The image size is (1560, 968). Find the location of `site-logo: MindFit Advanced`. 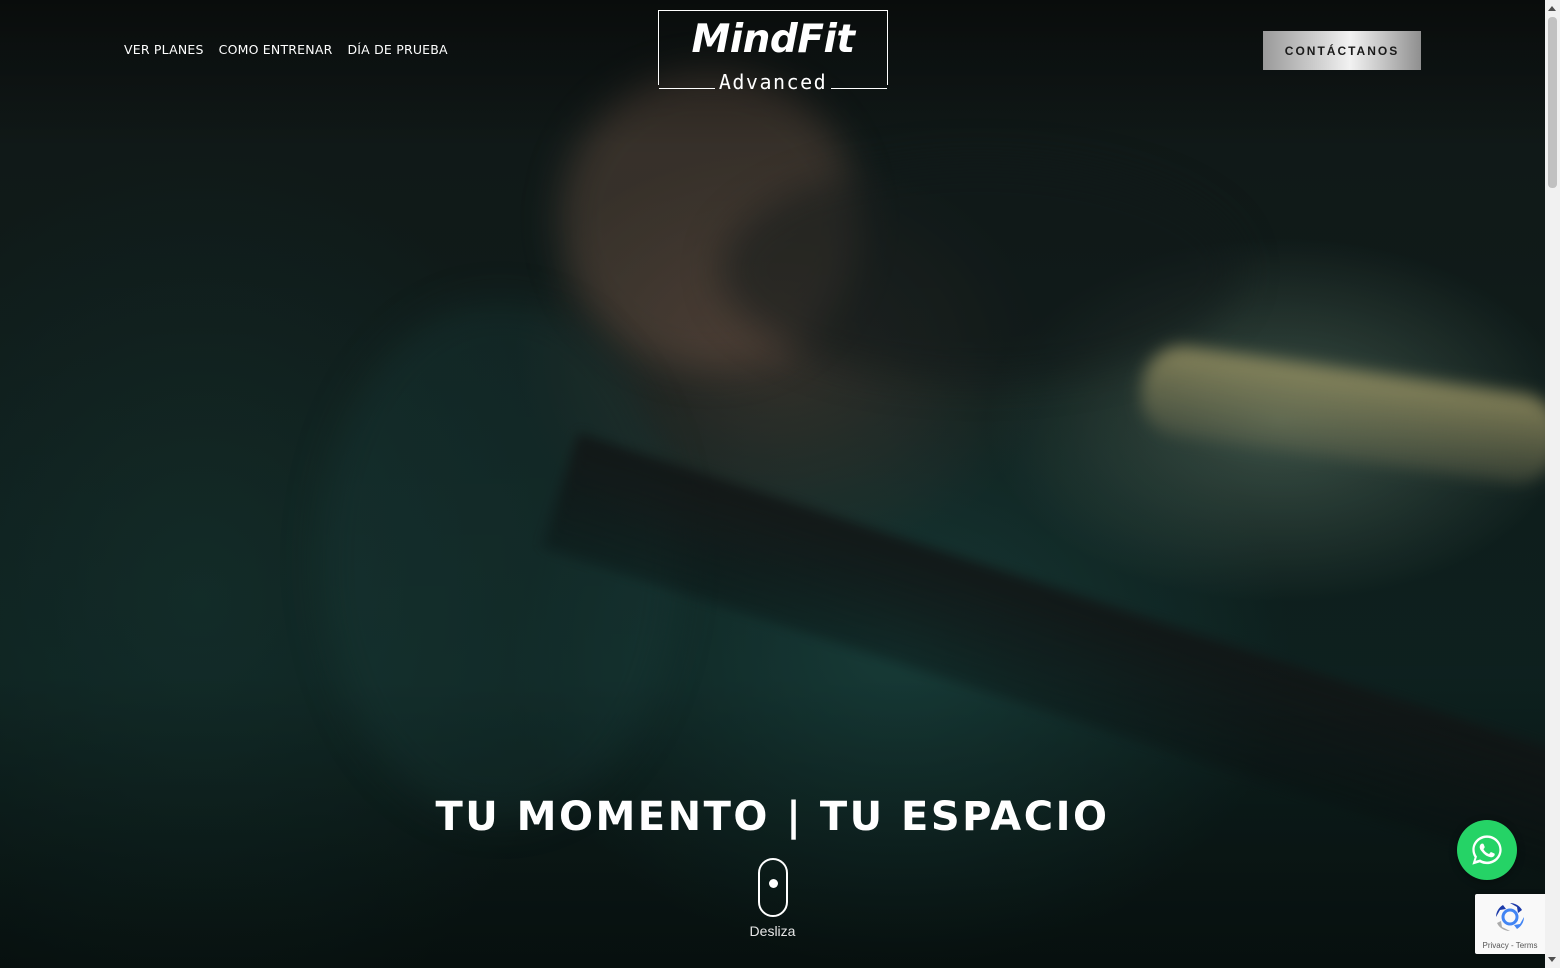

site-logo: MindFit Advanced is located at coordinates (773, 52).